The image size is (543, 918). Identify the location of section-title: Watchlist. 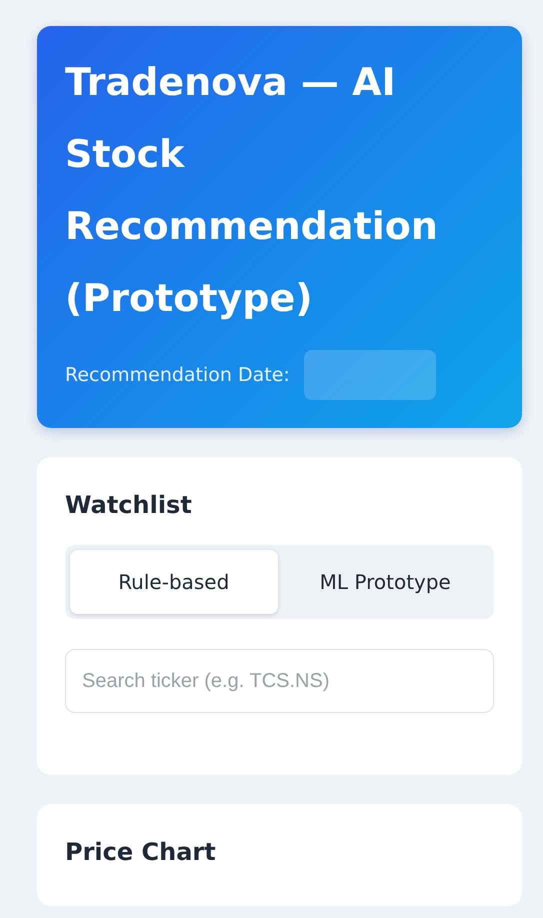
(129, 505).